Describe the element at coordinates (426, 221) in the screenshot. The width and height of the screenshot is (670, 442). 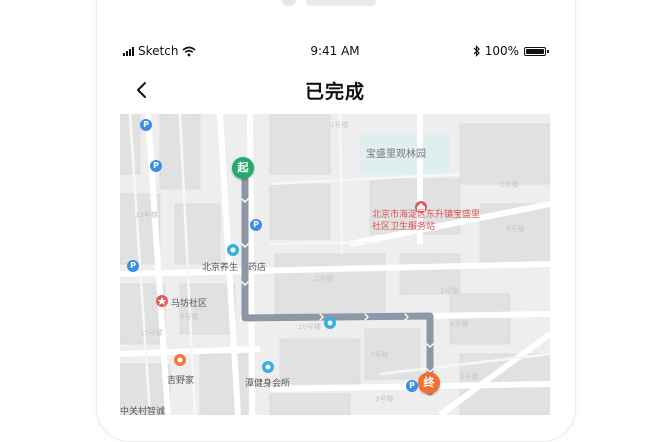
I see `poi-health-center-label: 北京市海淀区东升镇宝盛里社区卫生服务站` at that location.